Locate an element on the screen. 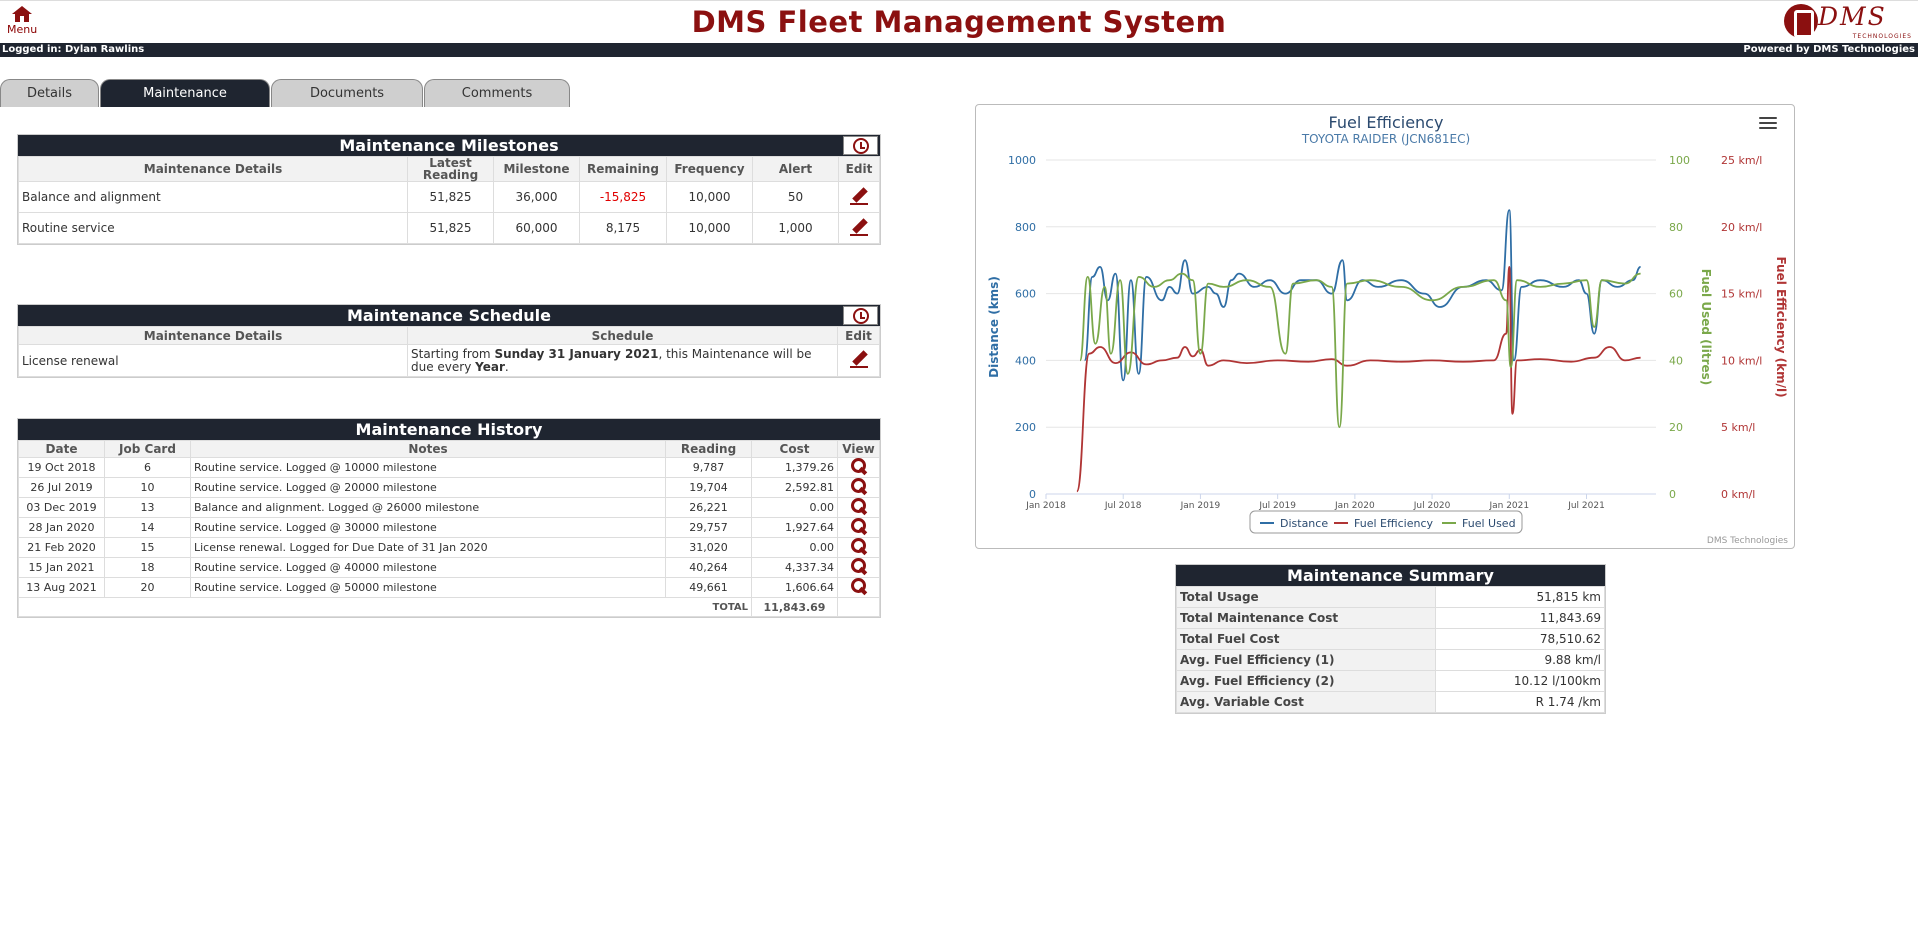  cell-job: 14 is located at coordinates (147, 527).